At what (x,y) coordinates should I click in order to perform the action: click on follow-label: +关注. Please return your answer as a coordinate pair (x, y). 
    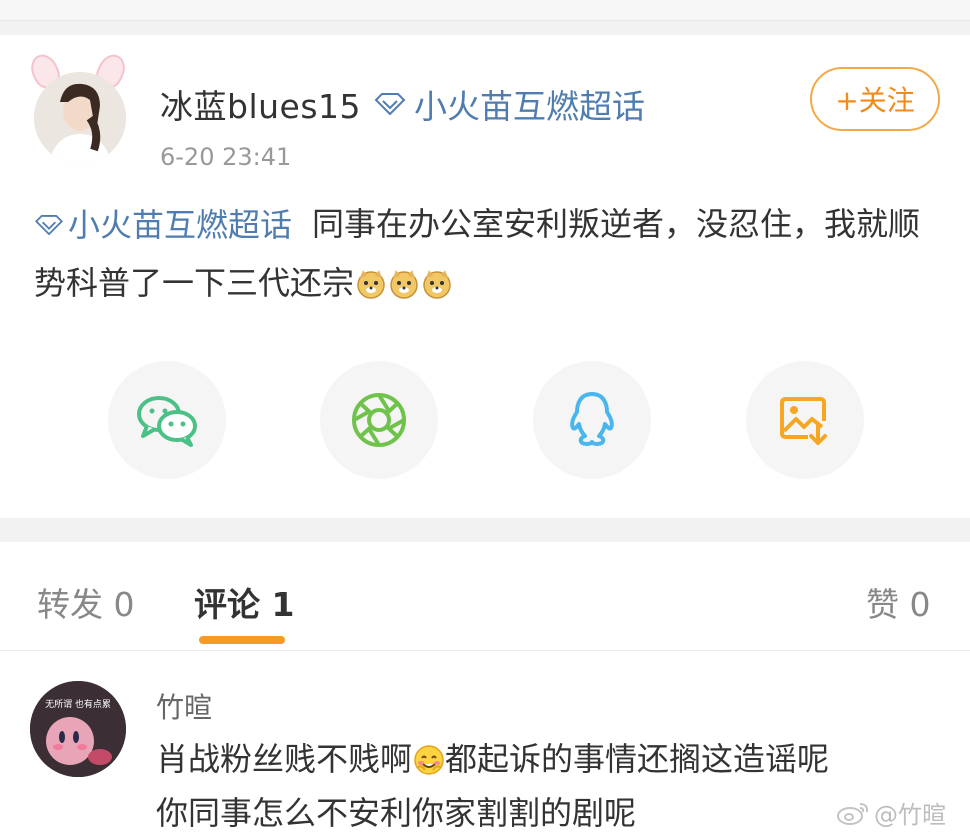
    Looking at the image, I should click on (875, 100).